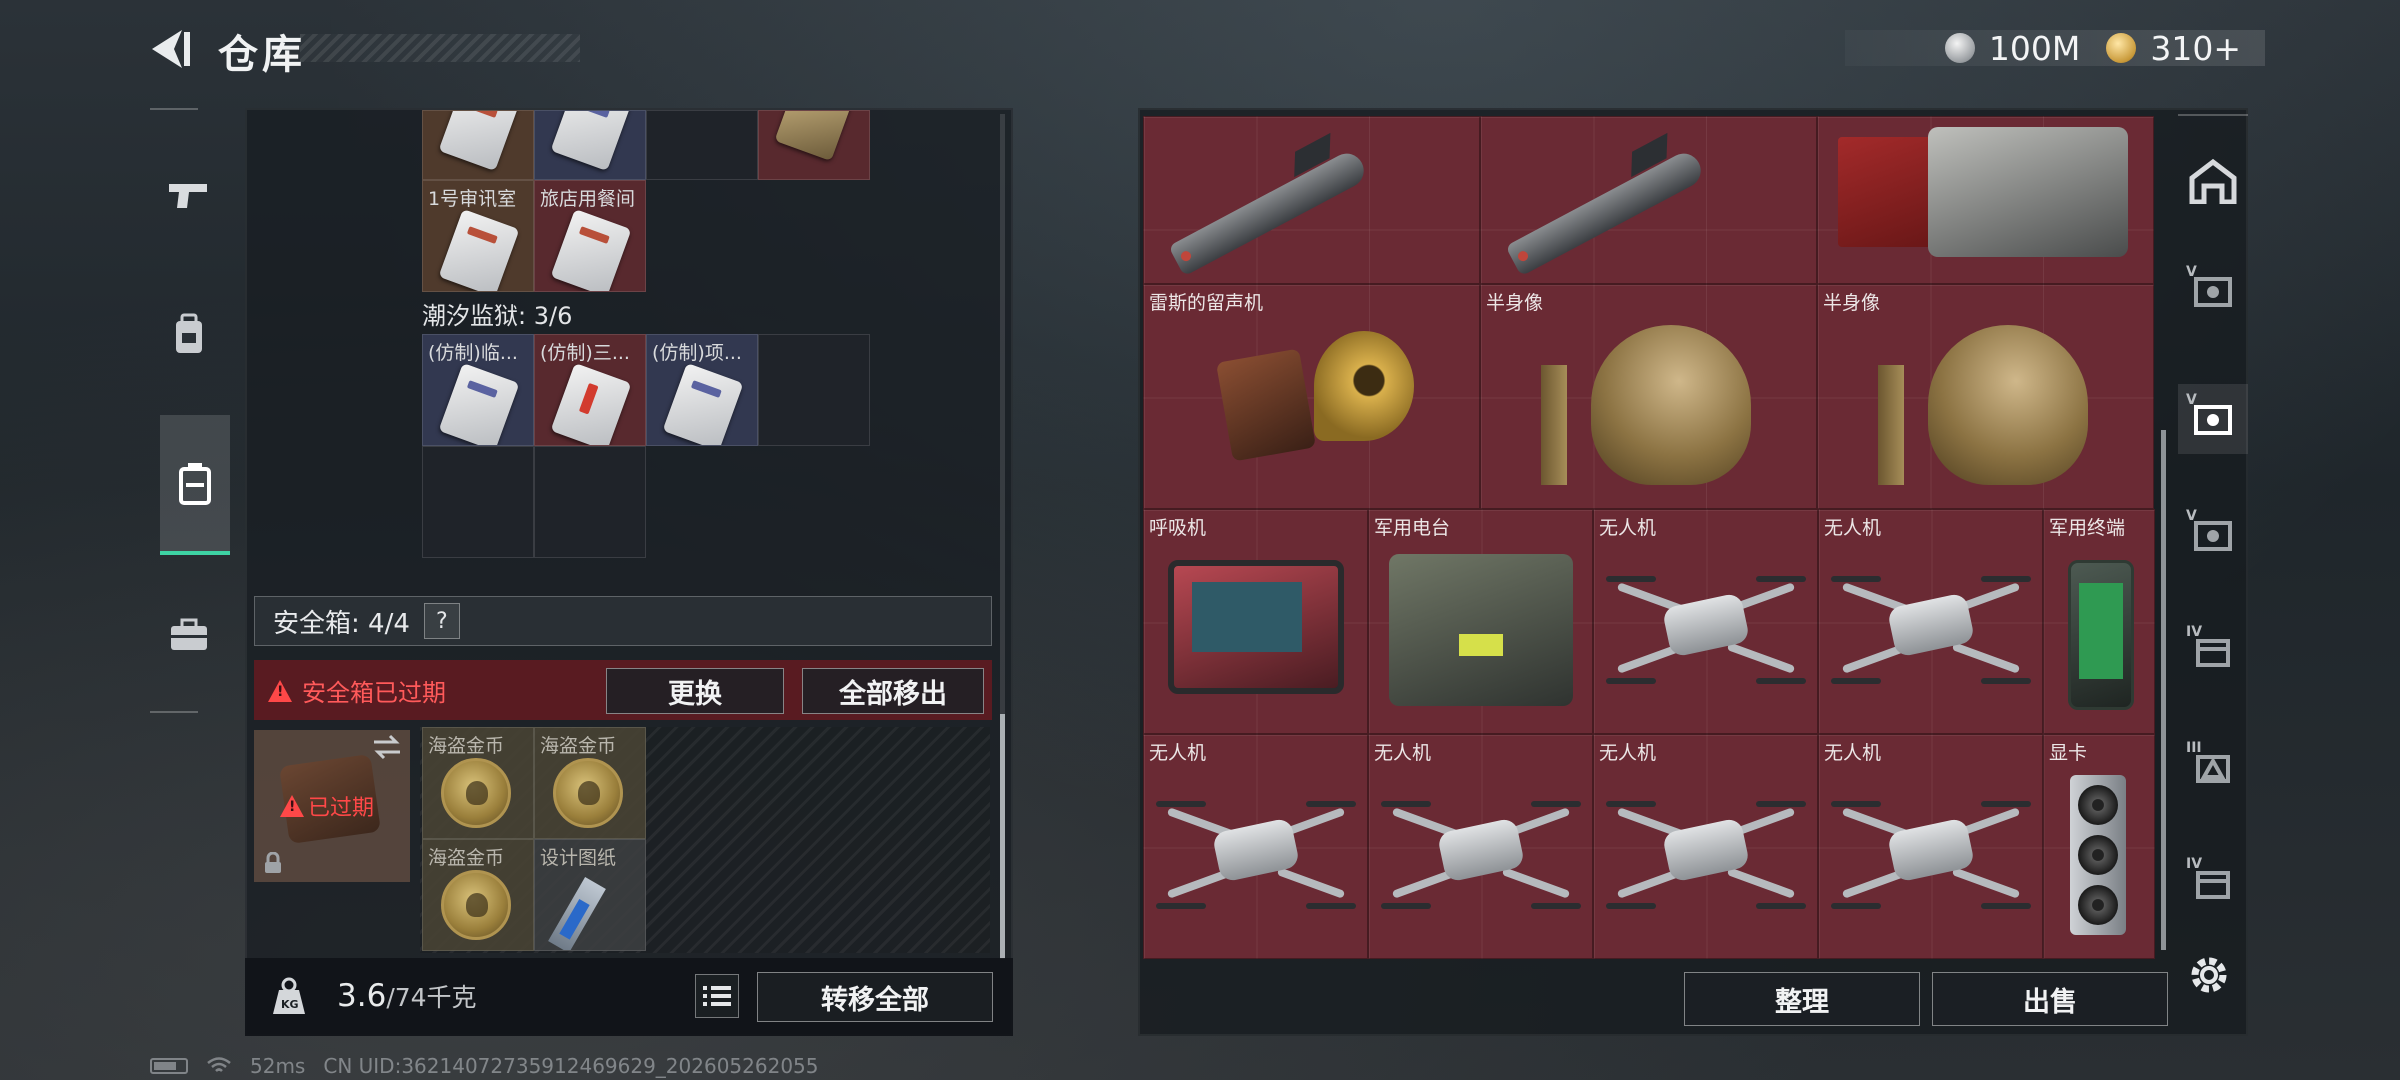 The width and height of the screenshot is (2400, 1080). Describe the element at coordinates (2213, 767) in the screenshot. I see `tab-vault-5: III` at that location.